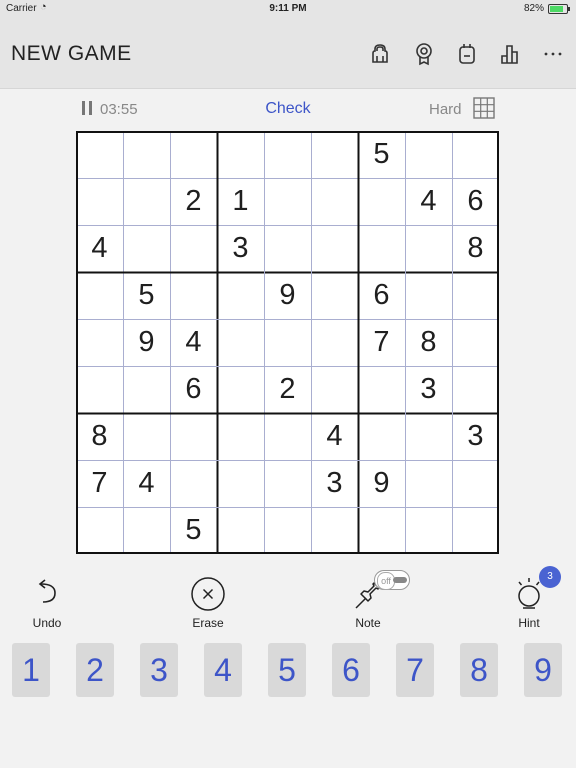  I want to click on number-key-8: 8, so click(479, 670).